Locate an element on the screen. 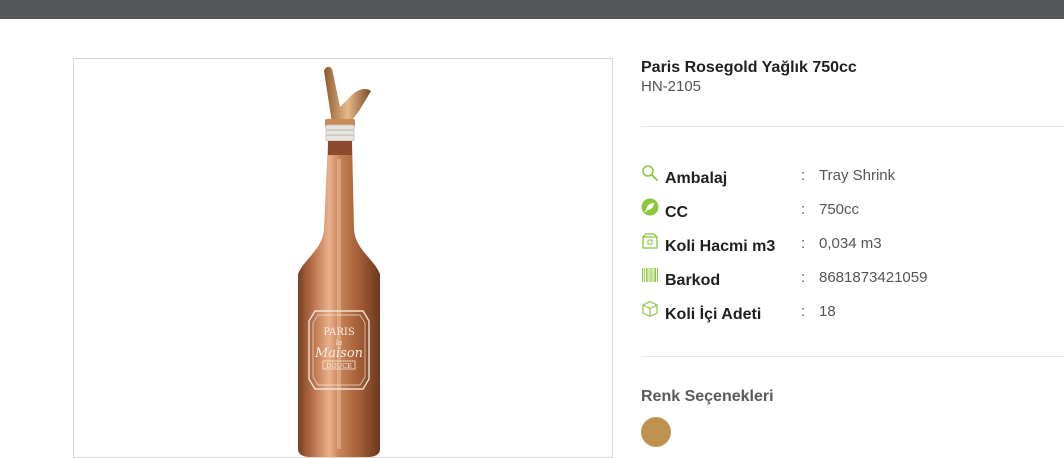  spec-label: Ambalaj is located at coordinates (696, 178).